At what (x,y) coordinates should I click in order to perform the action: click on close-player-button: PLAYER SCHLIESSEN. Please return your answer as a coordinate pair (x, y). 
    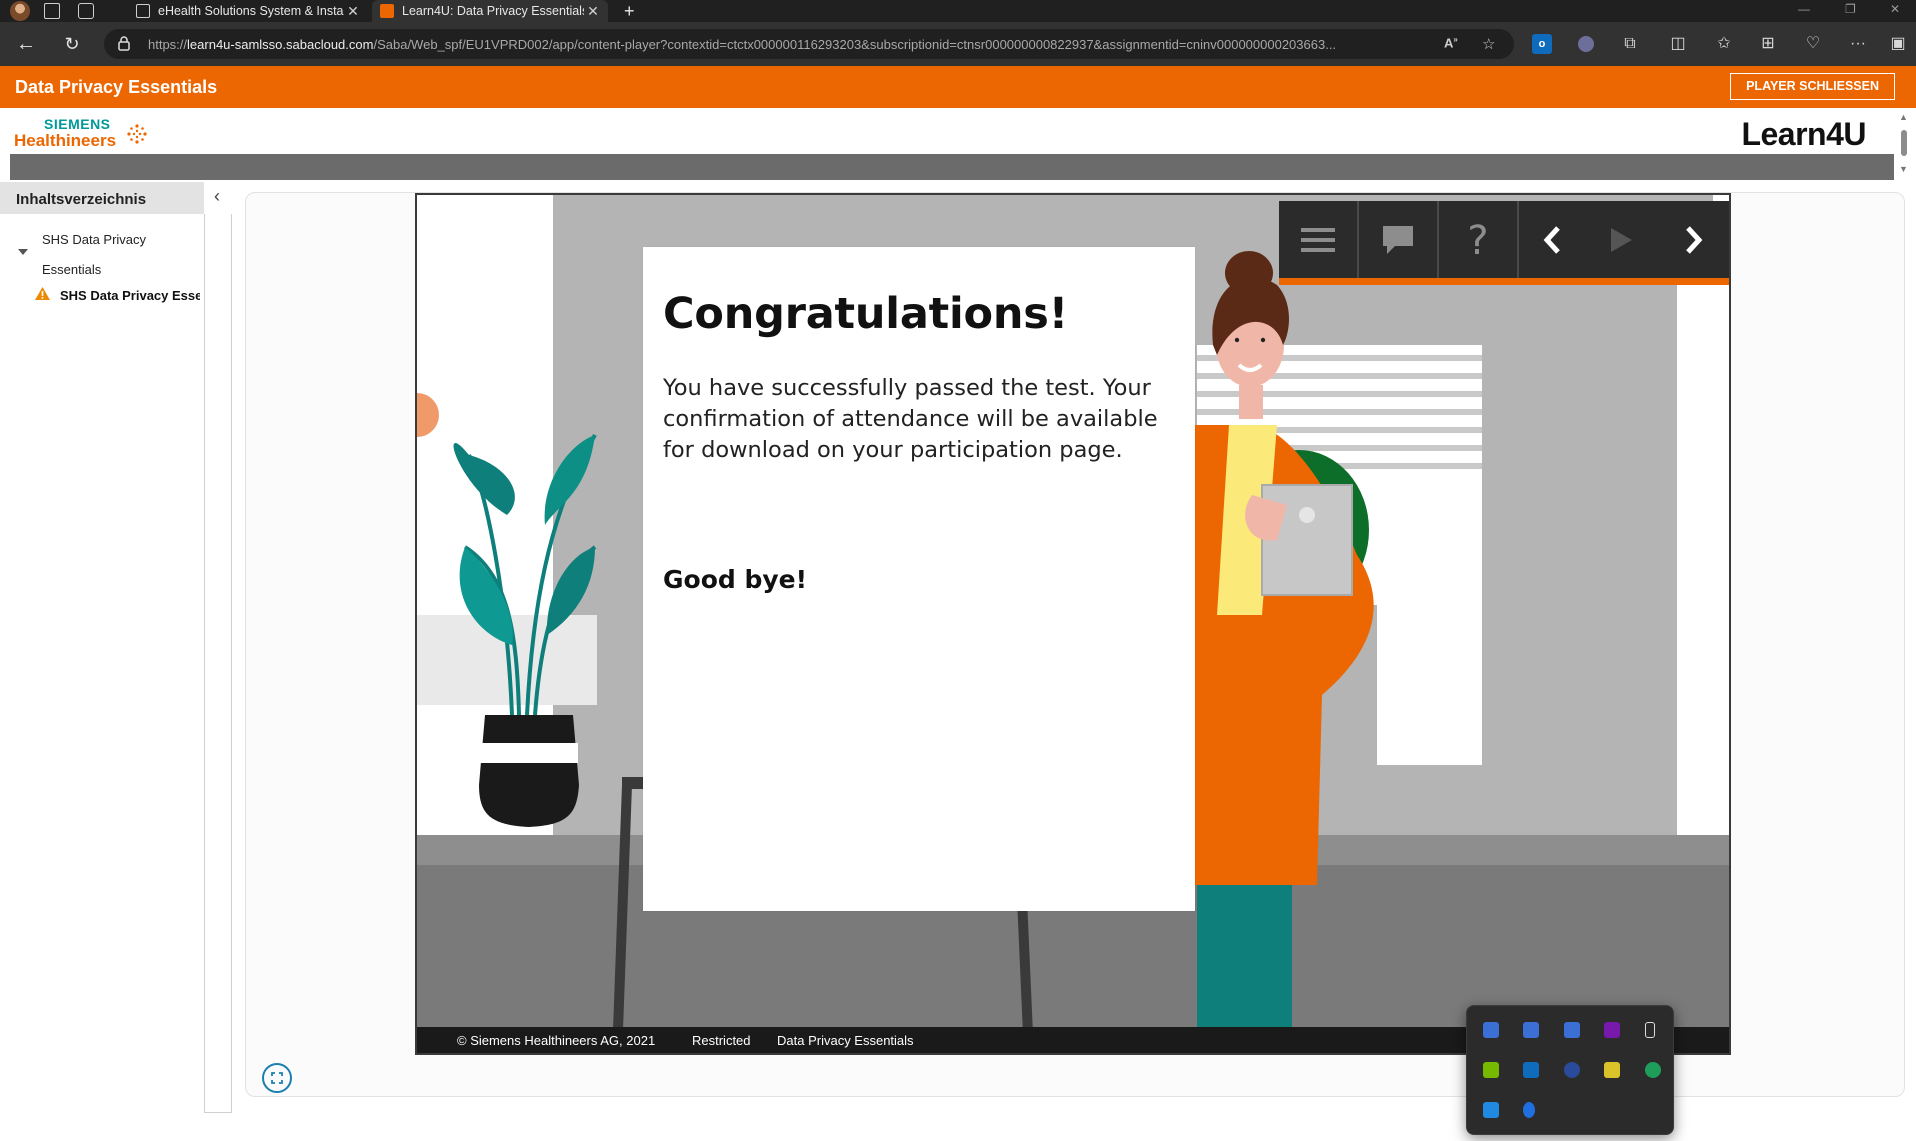
    Looking at the image, I should click on (1812, 86).